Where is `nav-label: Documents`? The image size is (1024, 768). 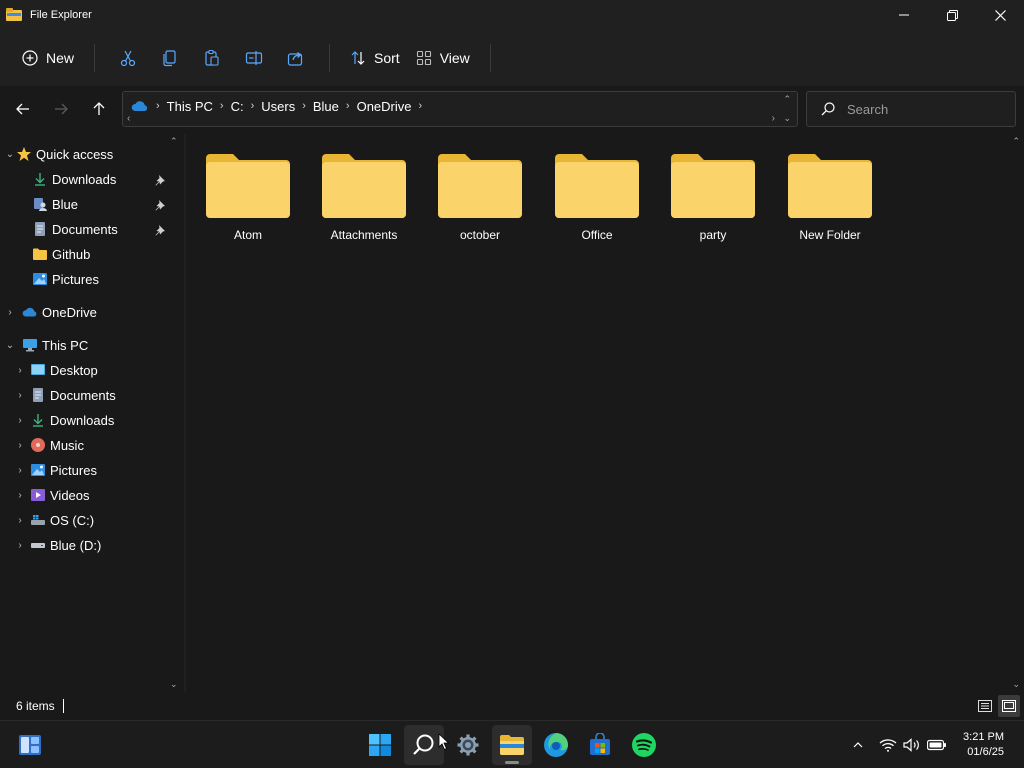
nav-label: Documents is located at coordinates (85, 229).